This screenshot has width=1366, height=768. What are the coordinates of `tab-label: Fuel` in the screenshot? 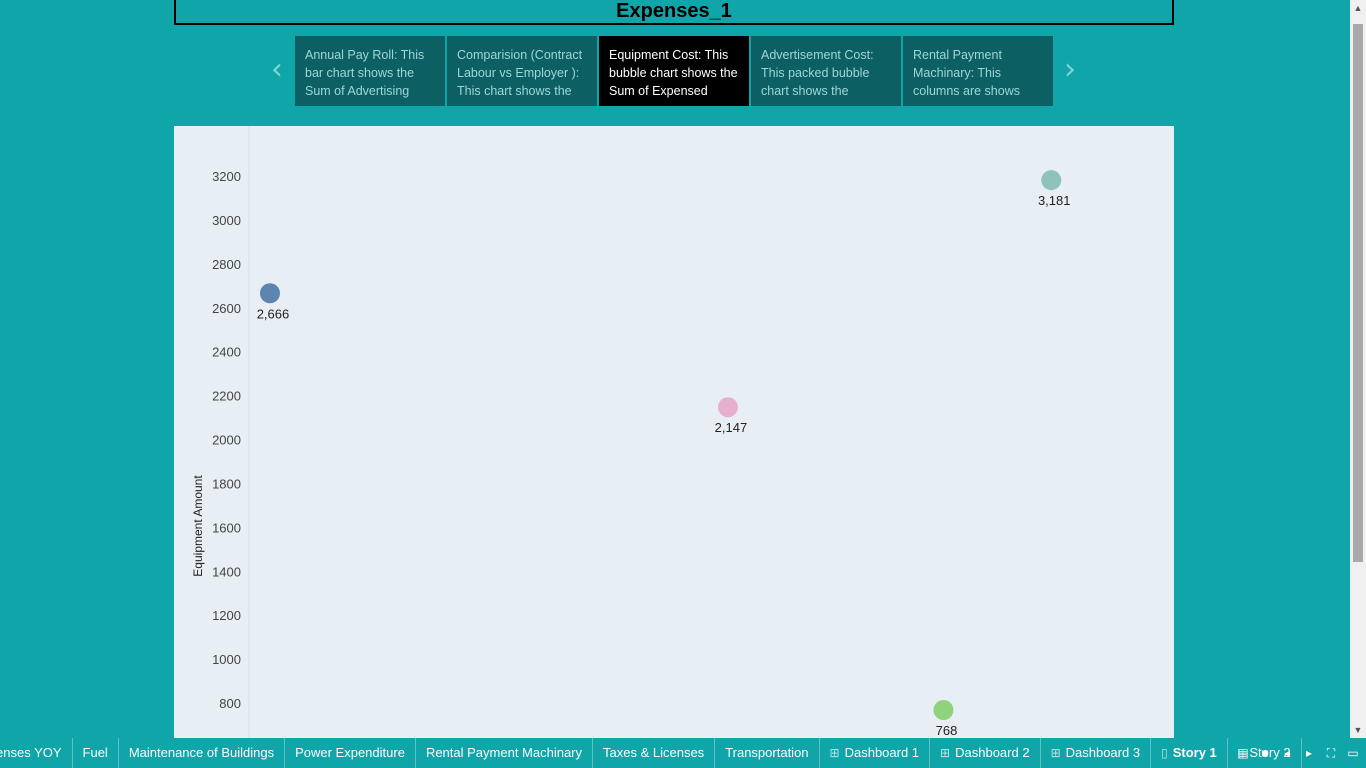 It's located at (95, 752).